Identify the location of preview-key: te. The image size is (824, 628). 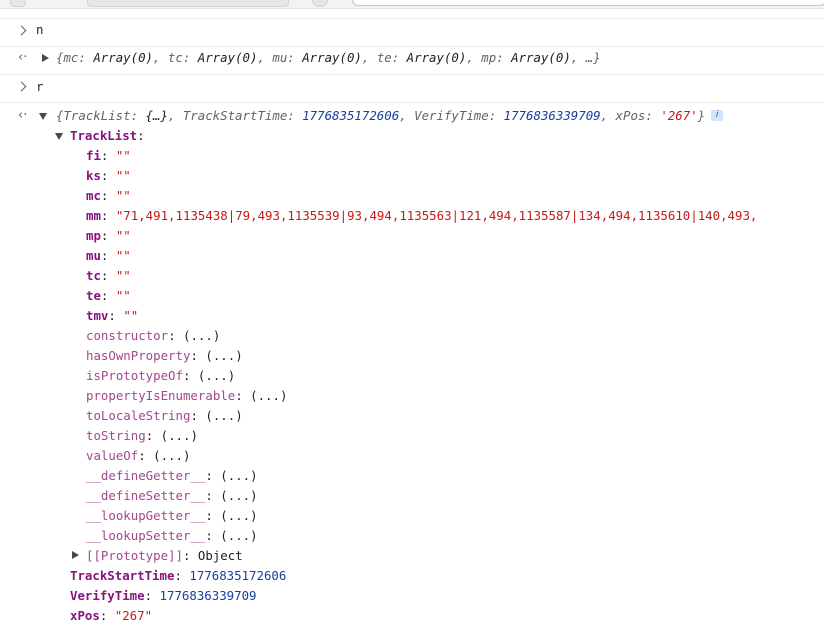
(384, 57).